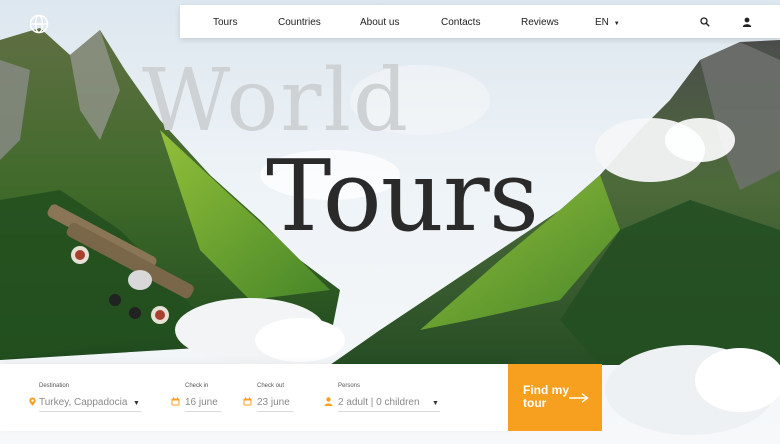 Image resolution: width=780 pixels, height=444 pixels. I want to click on globe-icon, so click(39, 24).